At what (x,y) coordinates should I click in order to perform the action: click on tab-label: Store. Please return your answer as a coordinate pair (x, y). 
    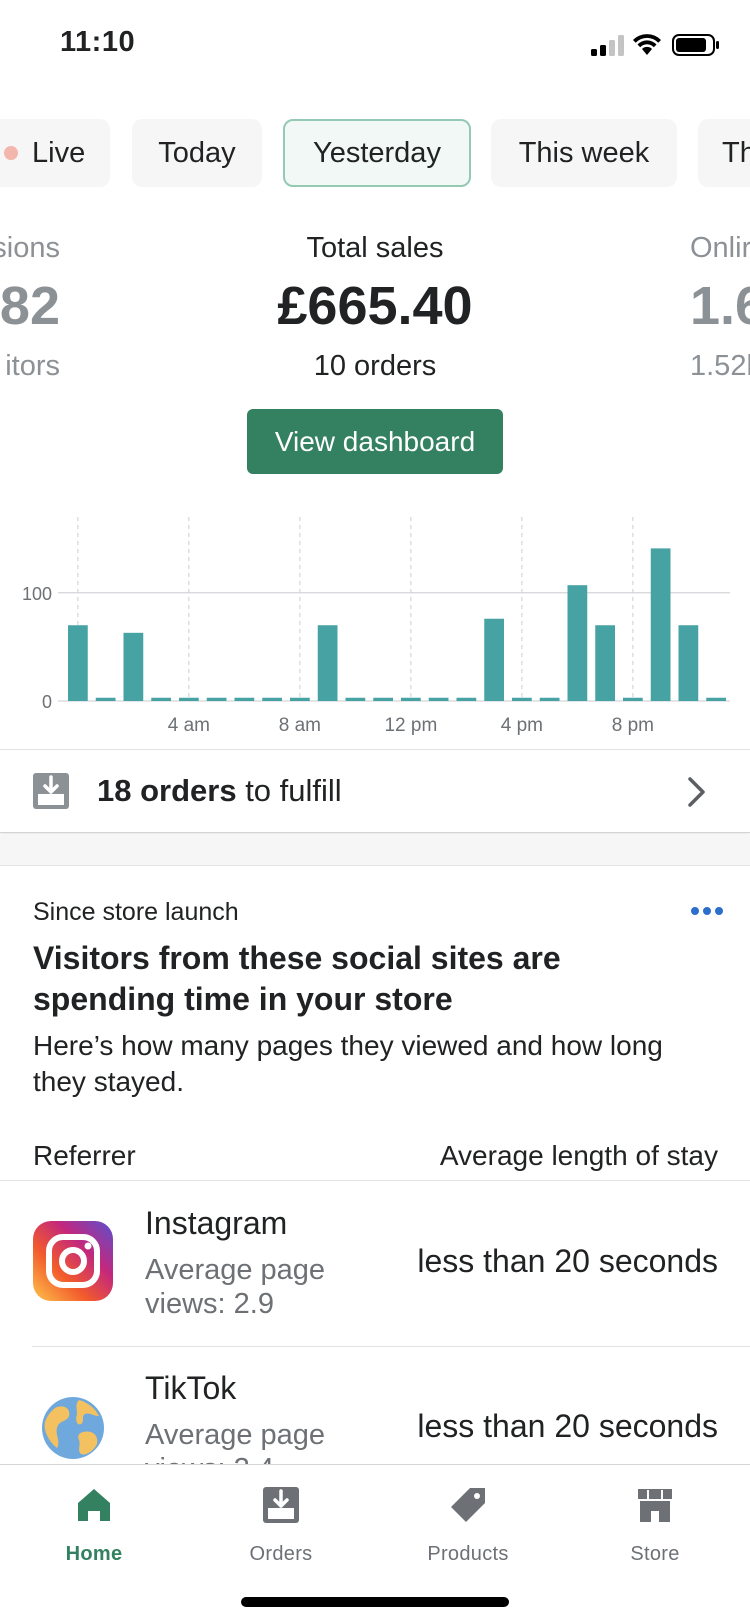
    Looking at the image, I should click on (655, 1554).